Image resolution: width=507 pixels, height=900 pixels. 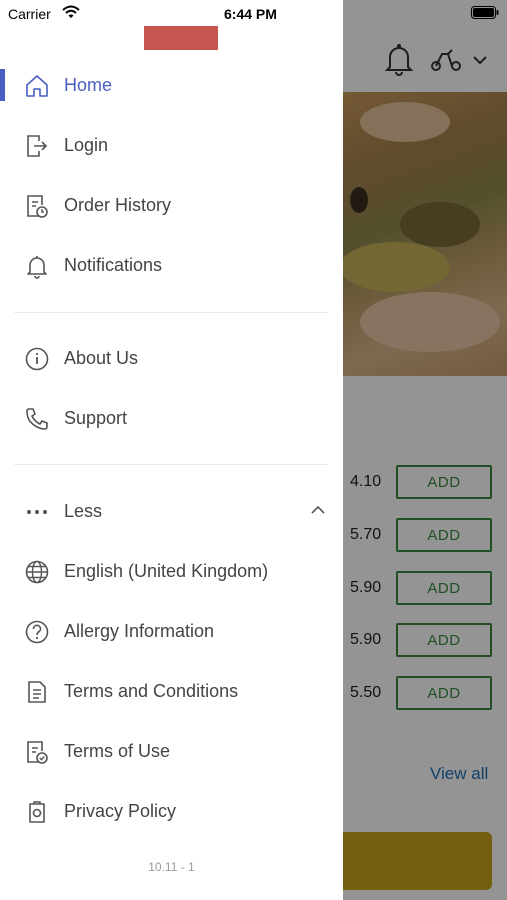 I want to click on menu-item-order-history: Order History, so click(x=171, y=205).